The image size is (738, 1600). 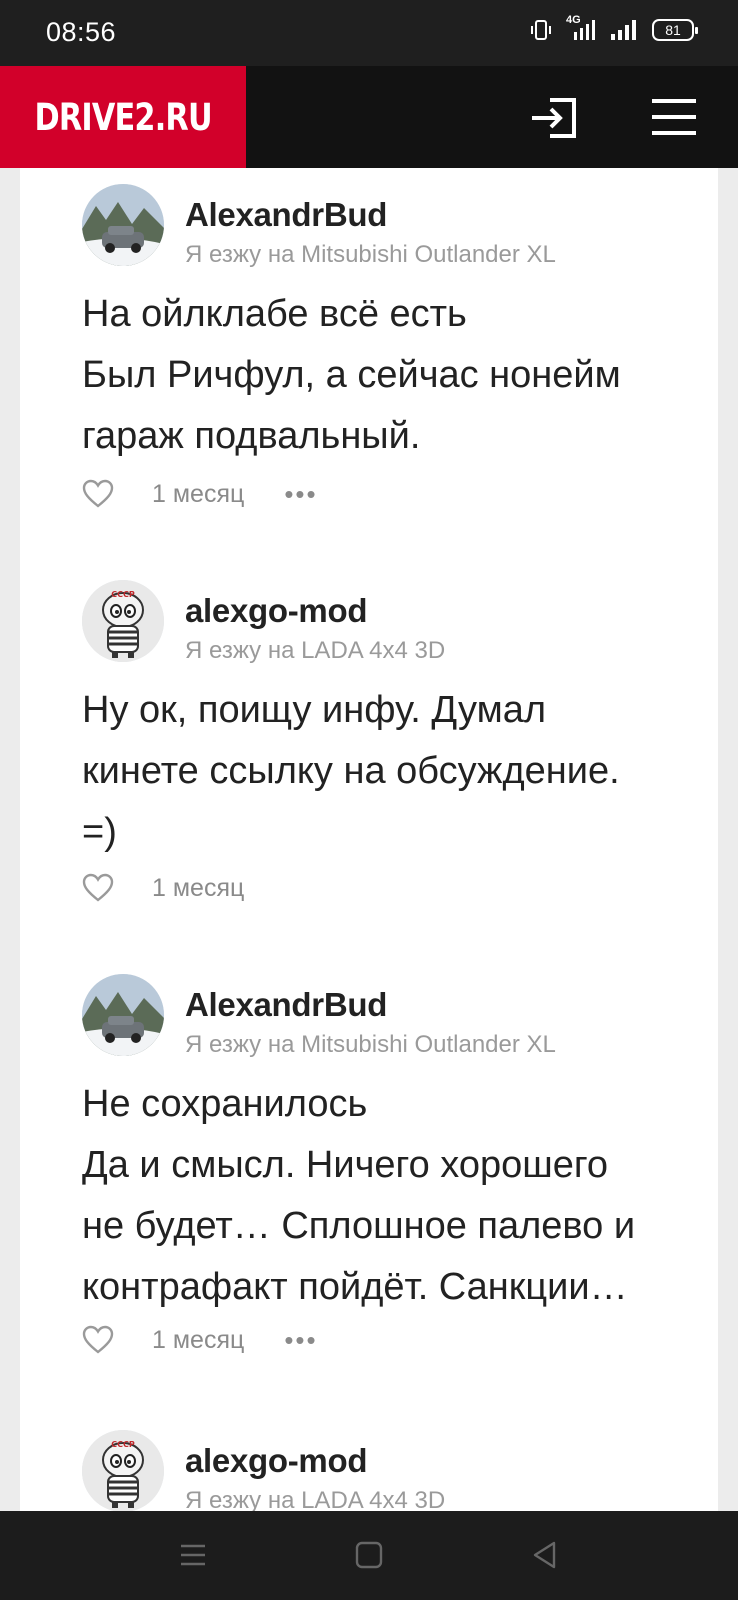 I want to click on comment-line: Ну ок, поищу инфу. Думал, so click(x=314, y=710).